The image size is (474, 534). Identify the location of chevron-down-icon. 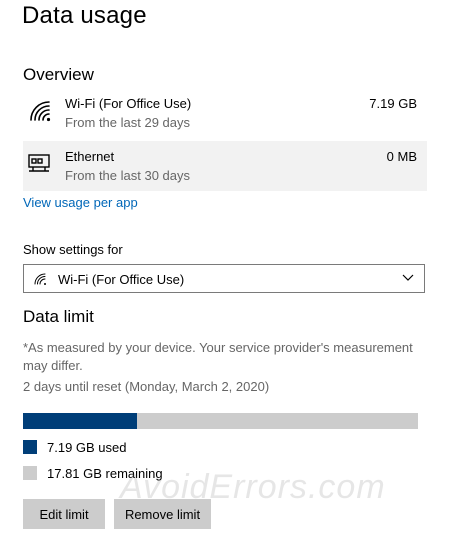
(408, 277).